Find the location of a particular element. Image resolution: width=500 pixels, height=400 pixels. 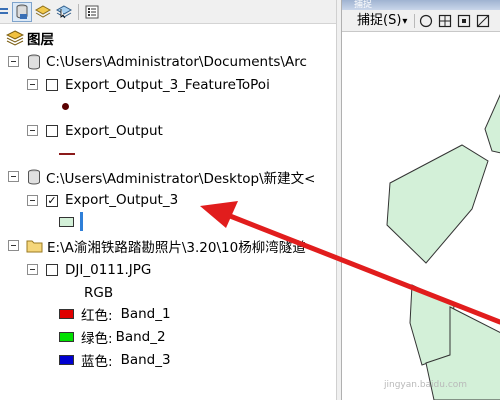

watermark-text: jingyan.baidu.com is located at coordinates (426, 385).